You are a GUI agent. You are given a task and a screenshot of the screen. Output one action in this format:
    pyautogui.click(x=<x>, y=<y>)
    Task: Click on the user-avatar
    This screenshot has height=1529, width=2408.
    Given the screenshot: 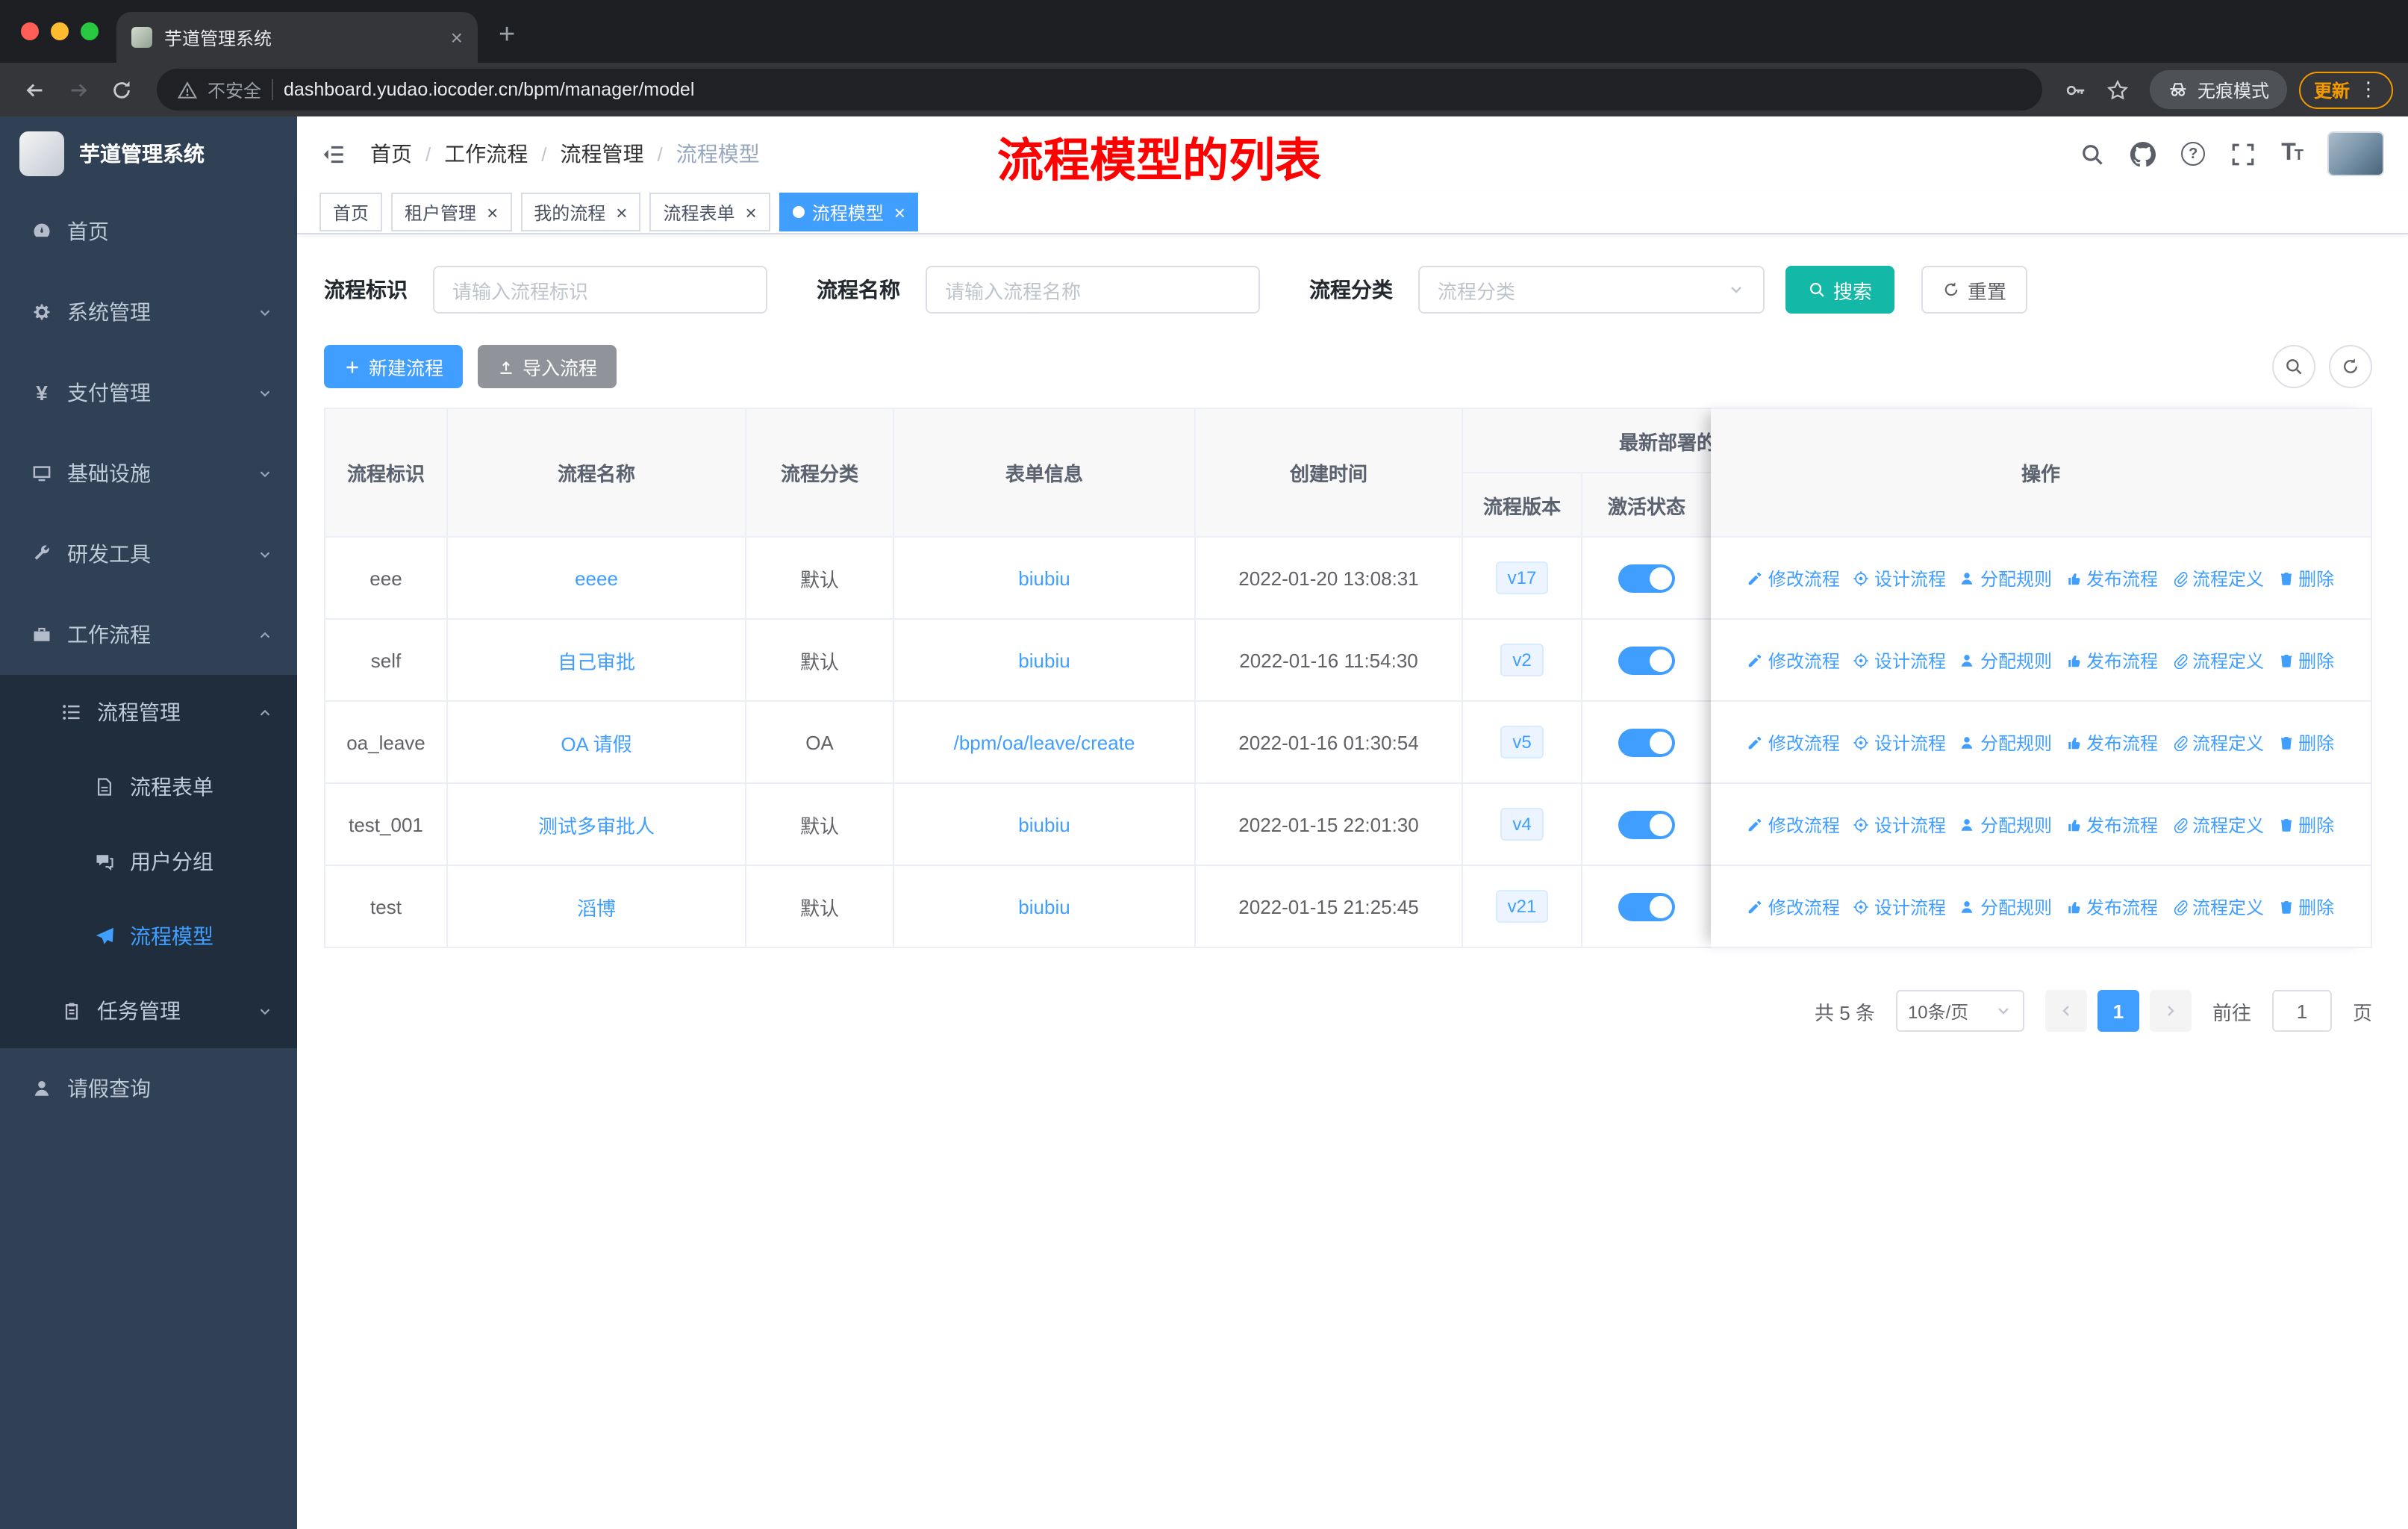 What is the action you would take?
    pyautogui.click(x=2355, y=153)
    